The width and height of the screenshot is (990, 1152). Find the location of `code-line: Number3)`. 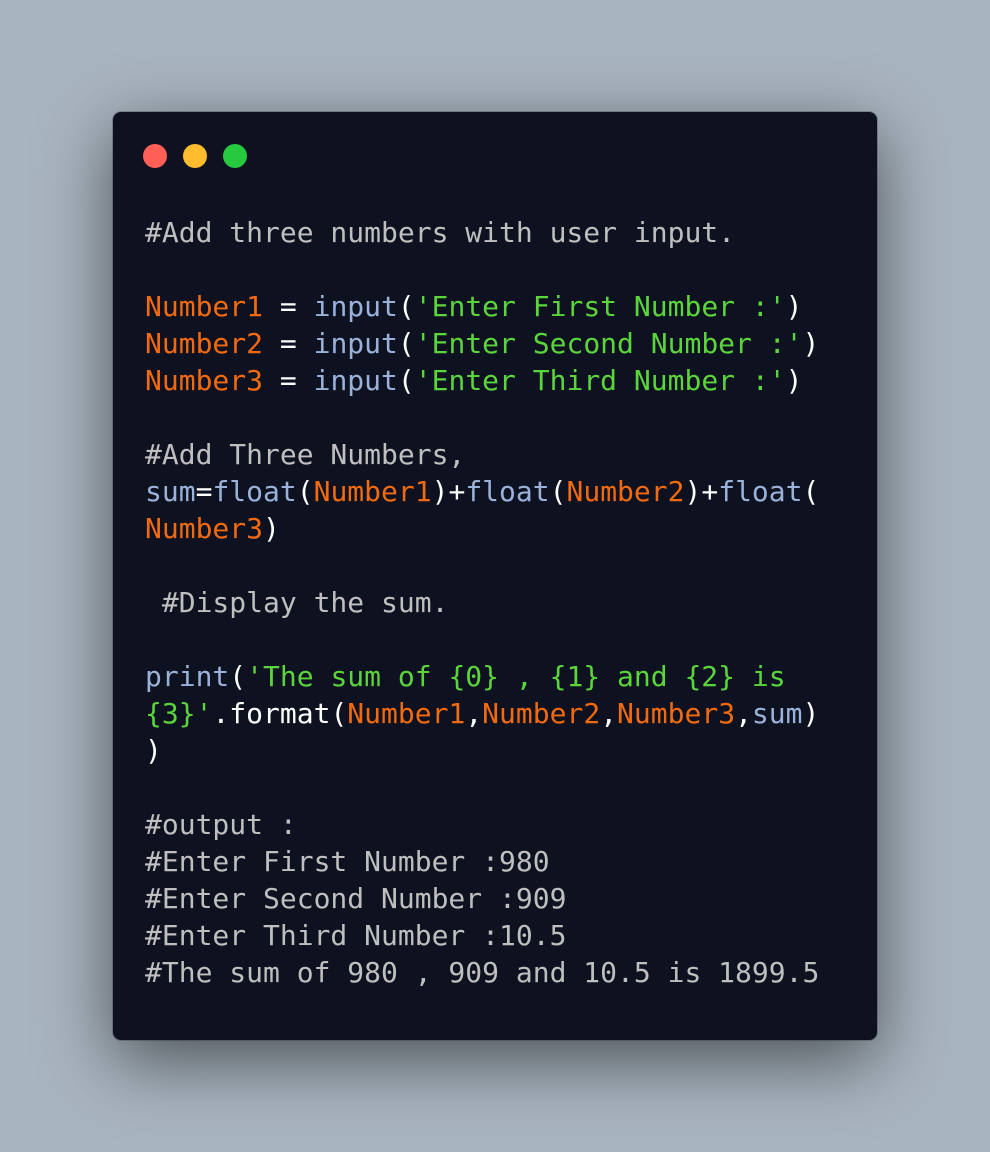

code-line: Number3) is located at coordinates (482, 528).